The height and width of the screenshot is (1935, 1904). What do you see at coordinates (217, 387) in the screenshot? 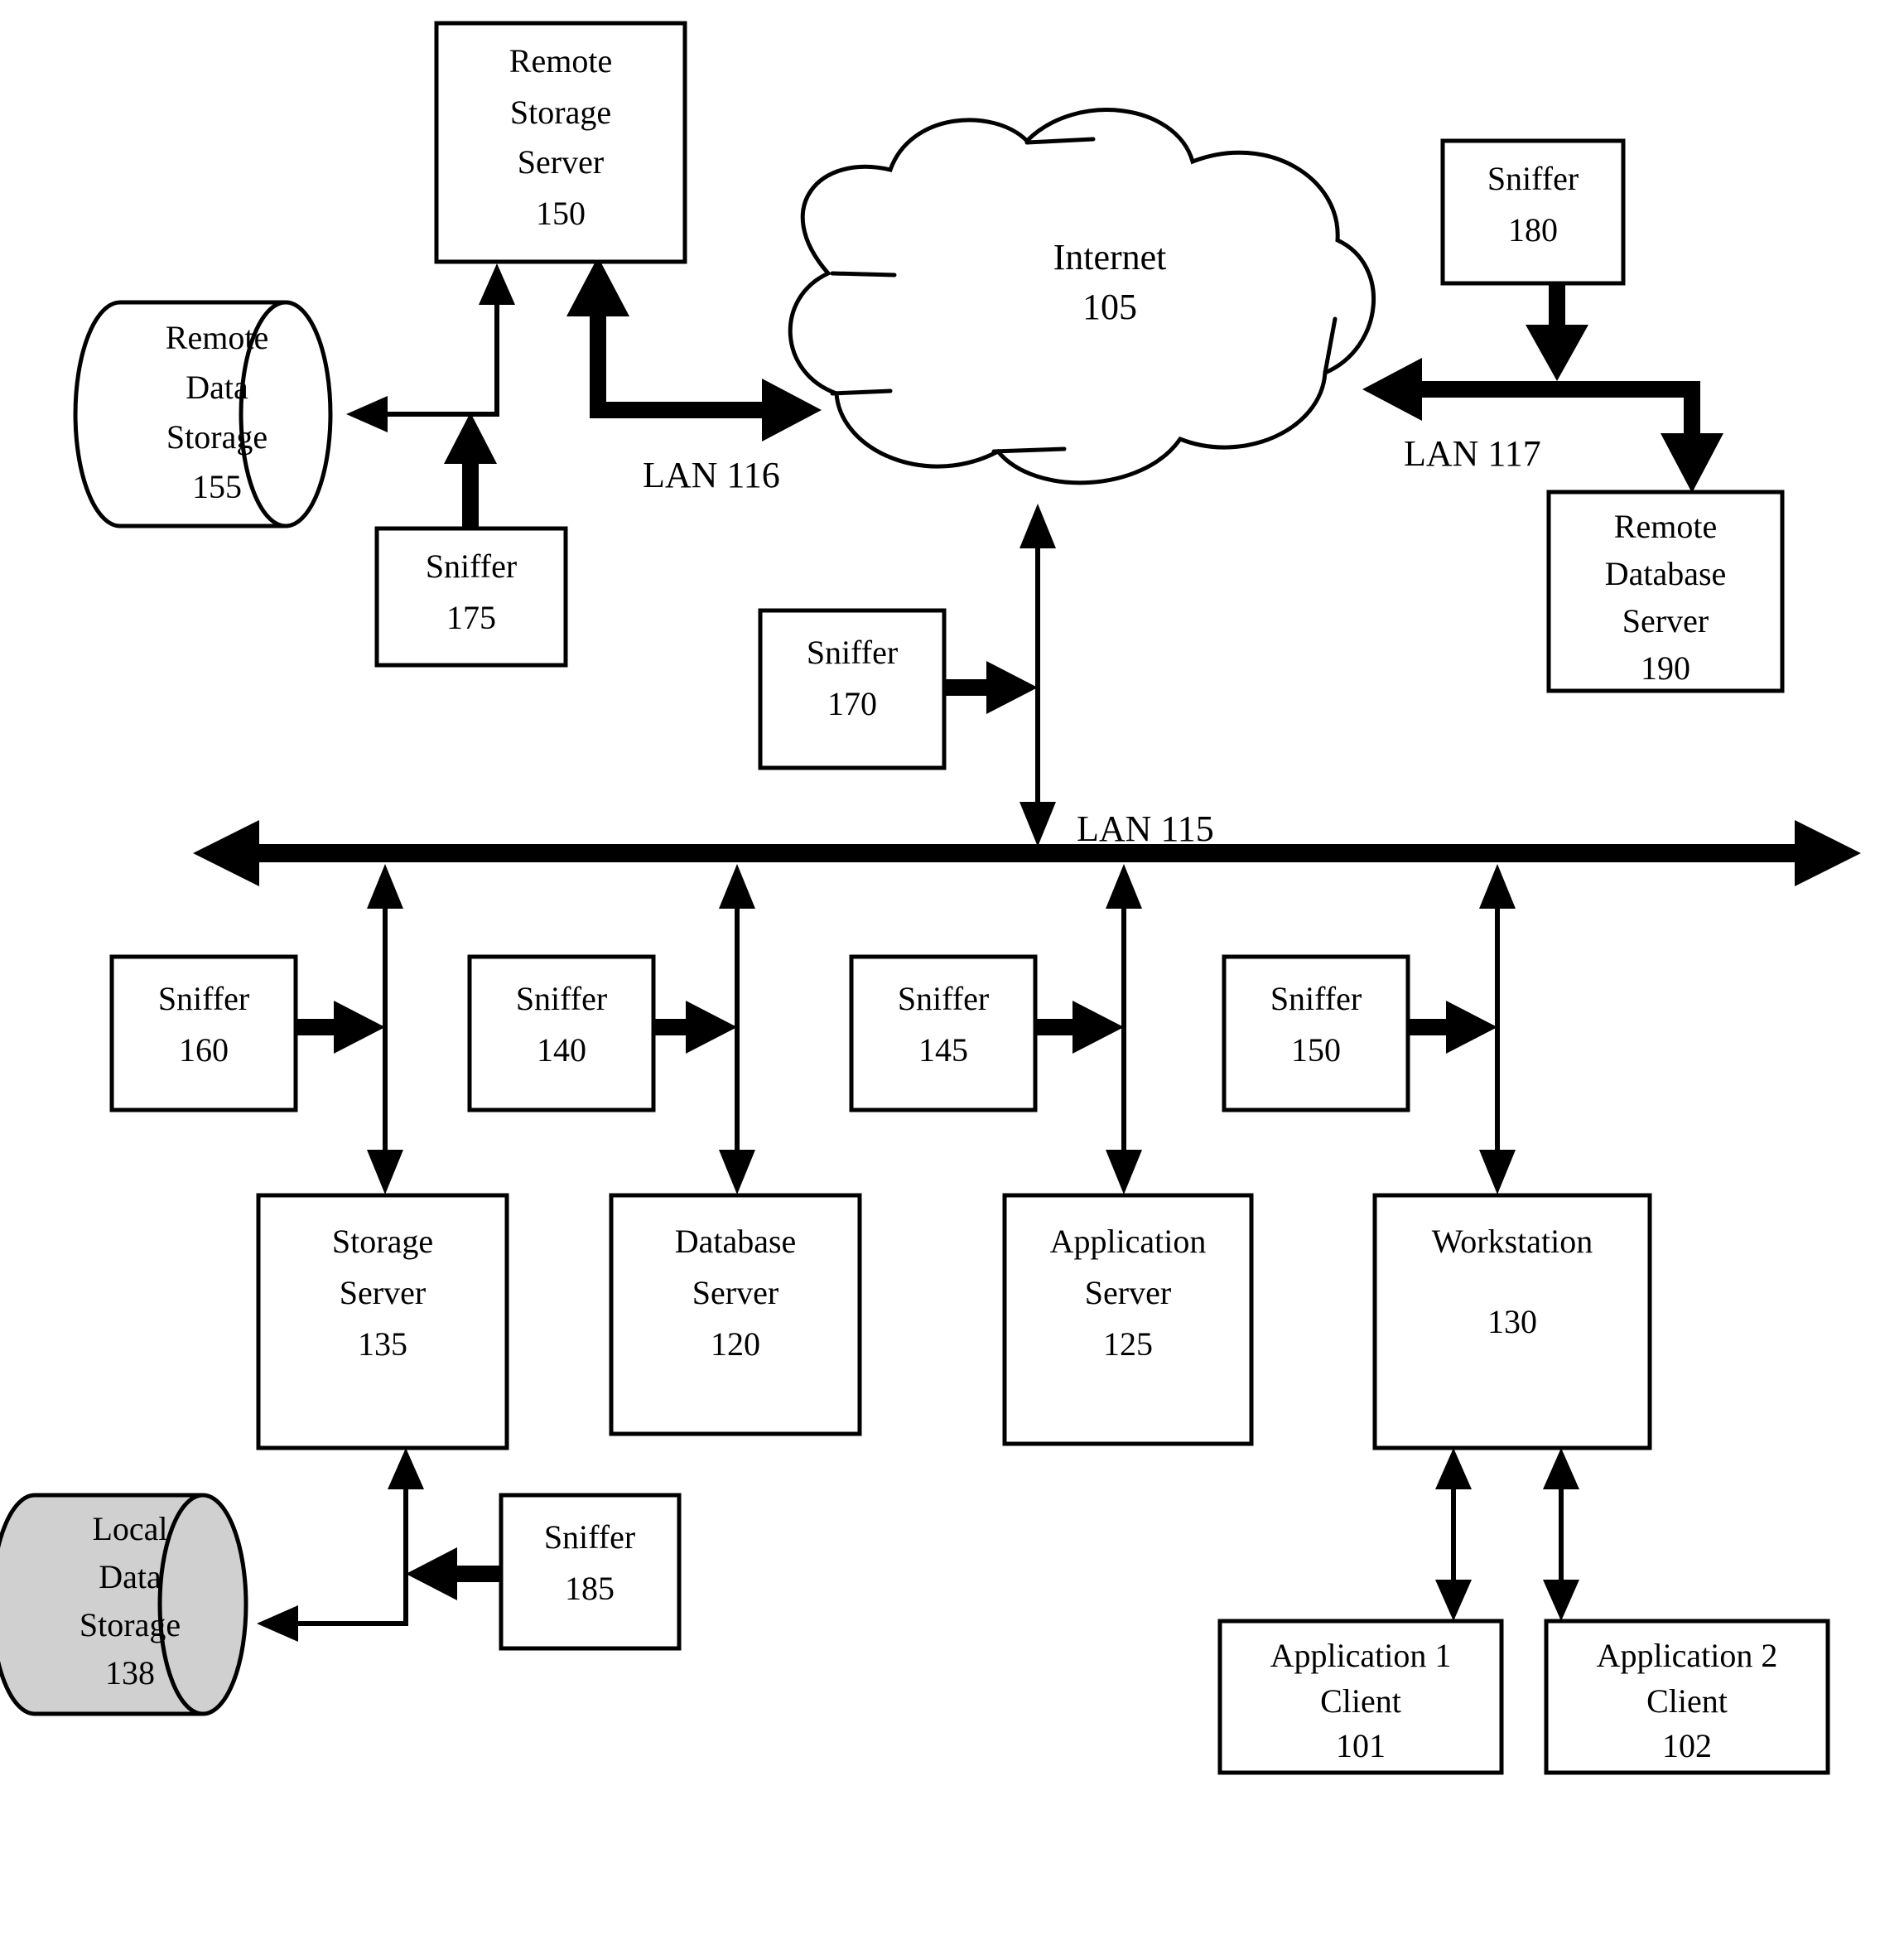
I see `remote-data-storage-line2: Data` at bounding box center [217, 387].